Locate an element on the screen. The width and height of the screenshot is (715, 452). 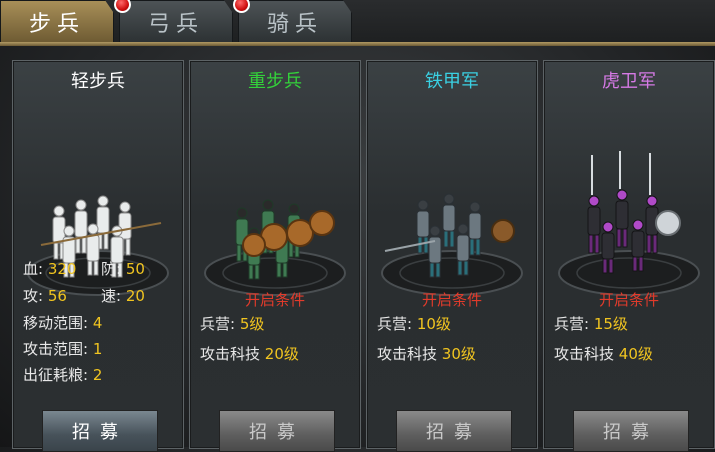
stat-hp-label: 血: is located at coordinates (33, 269).